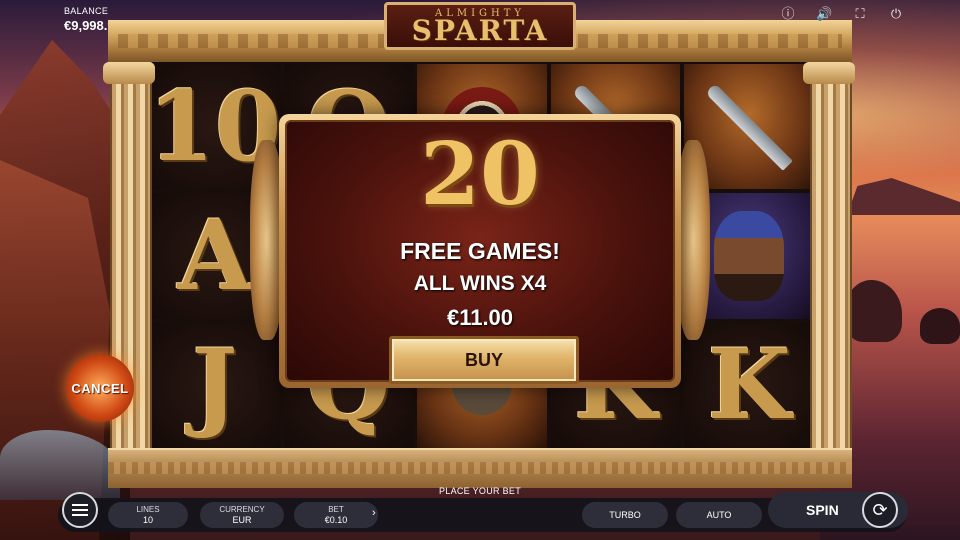 The height and width of the screenshot is (540, 960). Describe the element at coordinates (842, 14) in the screenshot. I see `top-toolbar: ⓘ 🔊 ⛶ ⏻` at that location.